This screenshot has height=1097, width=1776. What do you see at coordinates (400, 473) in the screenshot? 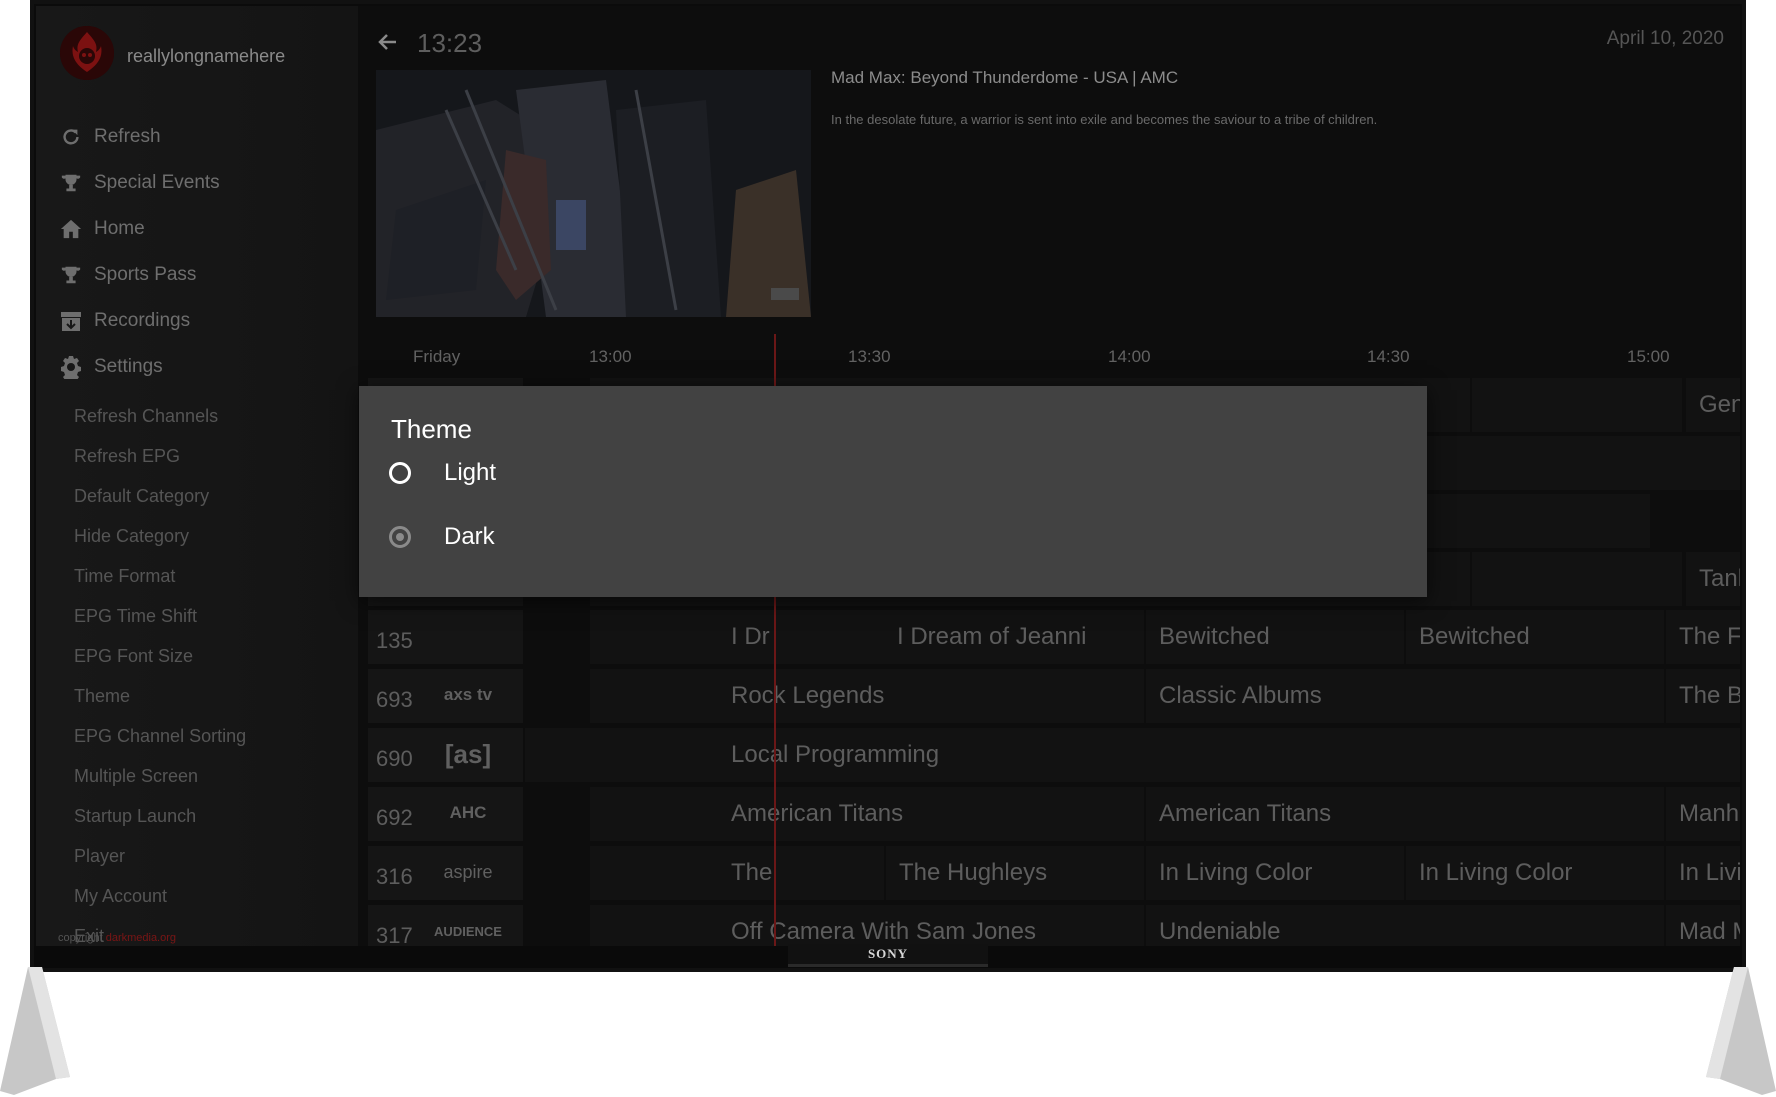
I see `radio-unchecked-icon` at bounding box center [400, 473].